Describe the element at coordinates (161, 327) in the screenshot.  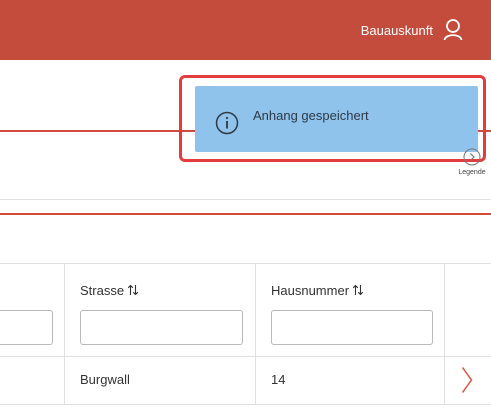
I see `filter-input-strasse` at that location.